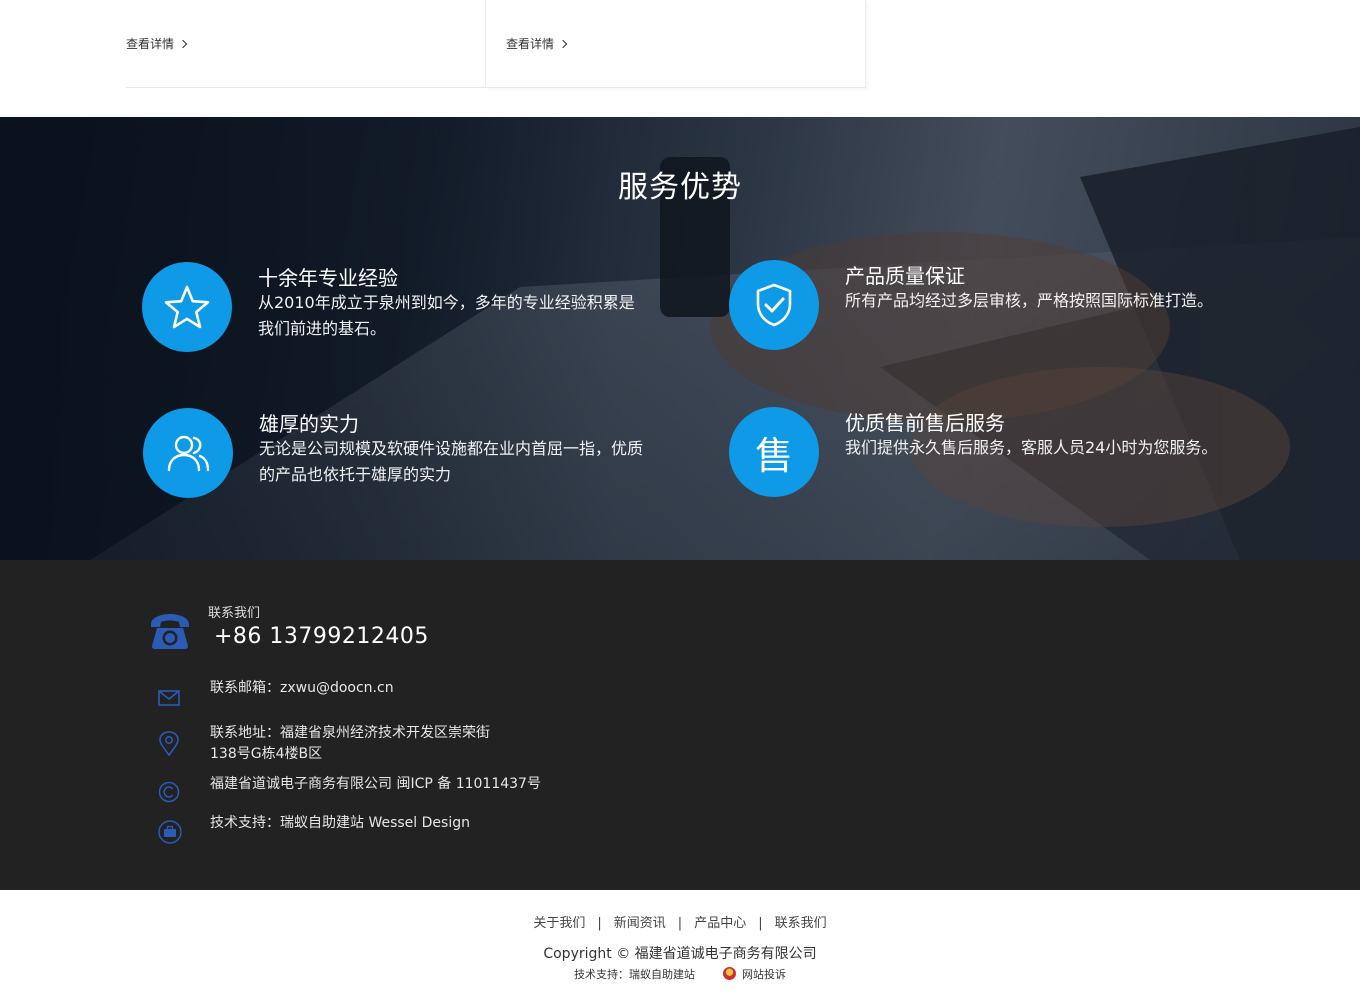 Image resolution: width=1360 pixels, height=1003 pixels. What do you see at coordinates (559, 923) in the screenshot?
I see `footer-nav-about: 关于我们` at bounding box center [559, 923].